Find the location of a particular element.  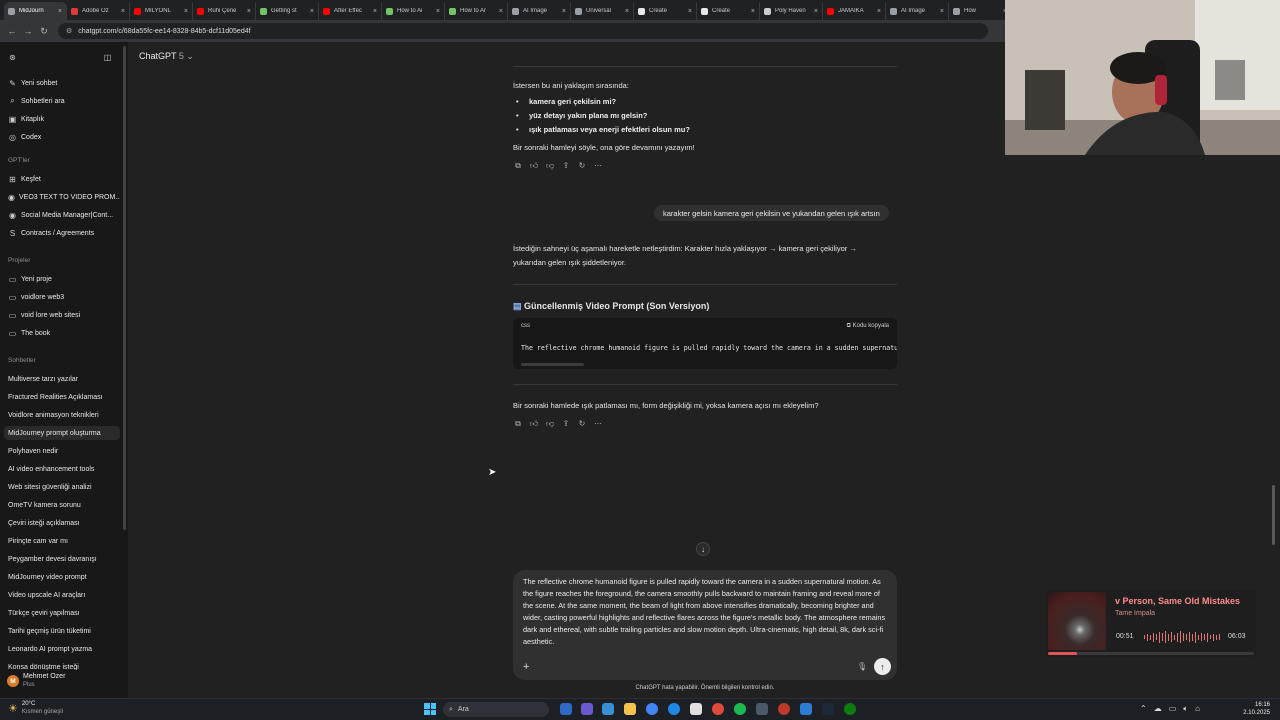

sidebar-item-chat: AI video enhancement tools is located at coordinates (64, 469).